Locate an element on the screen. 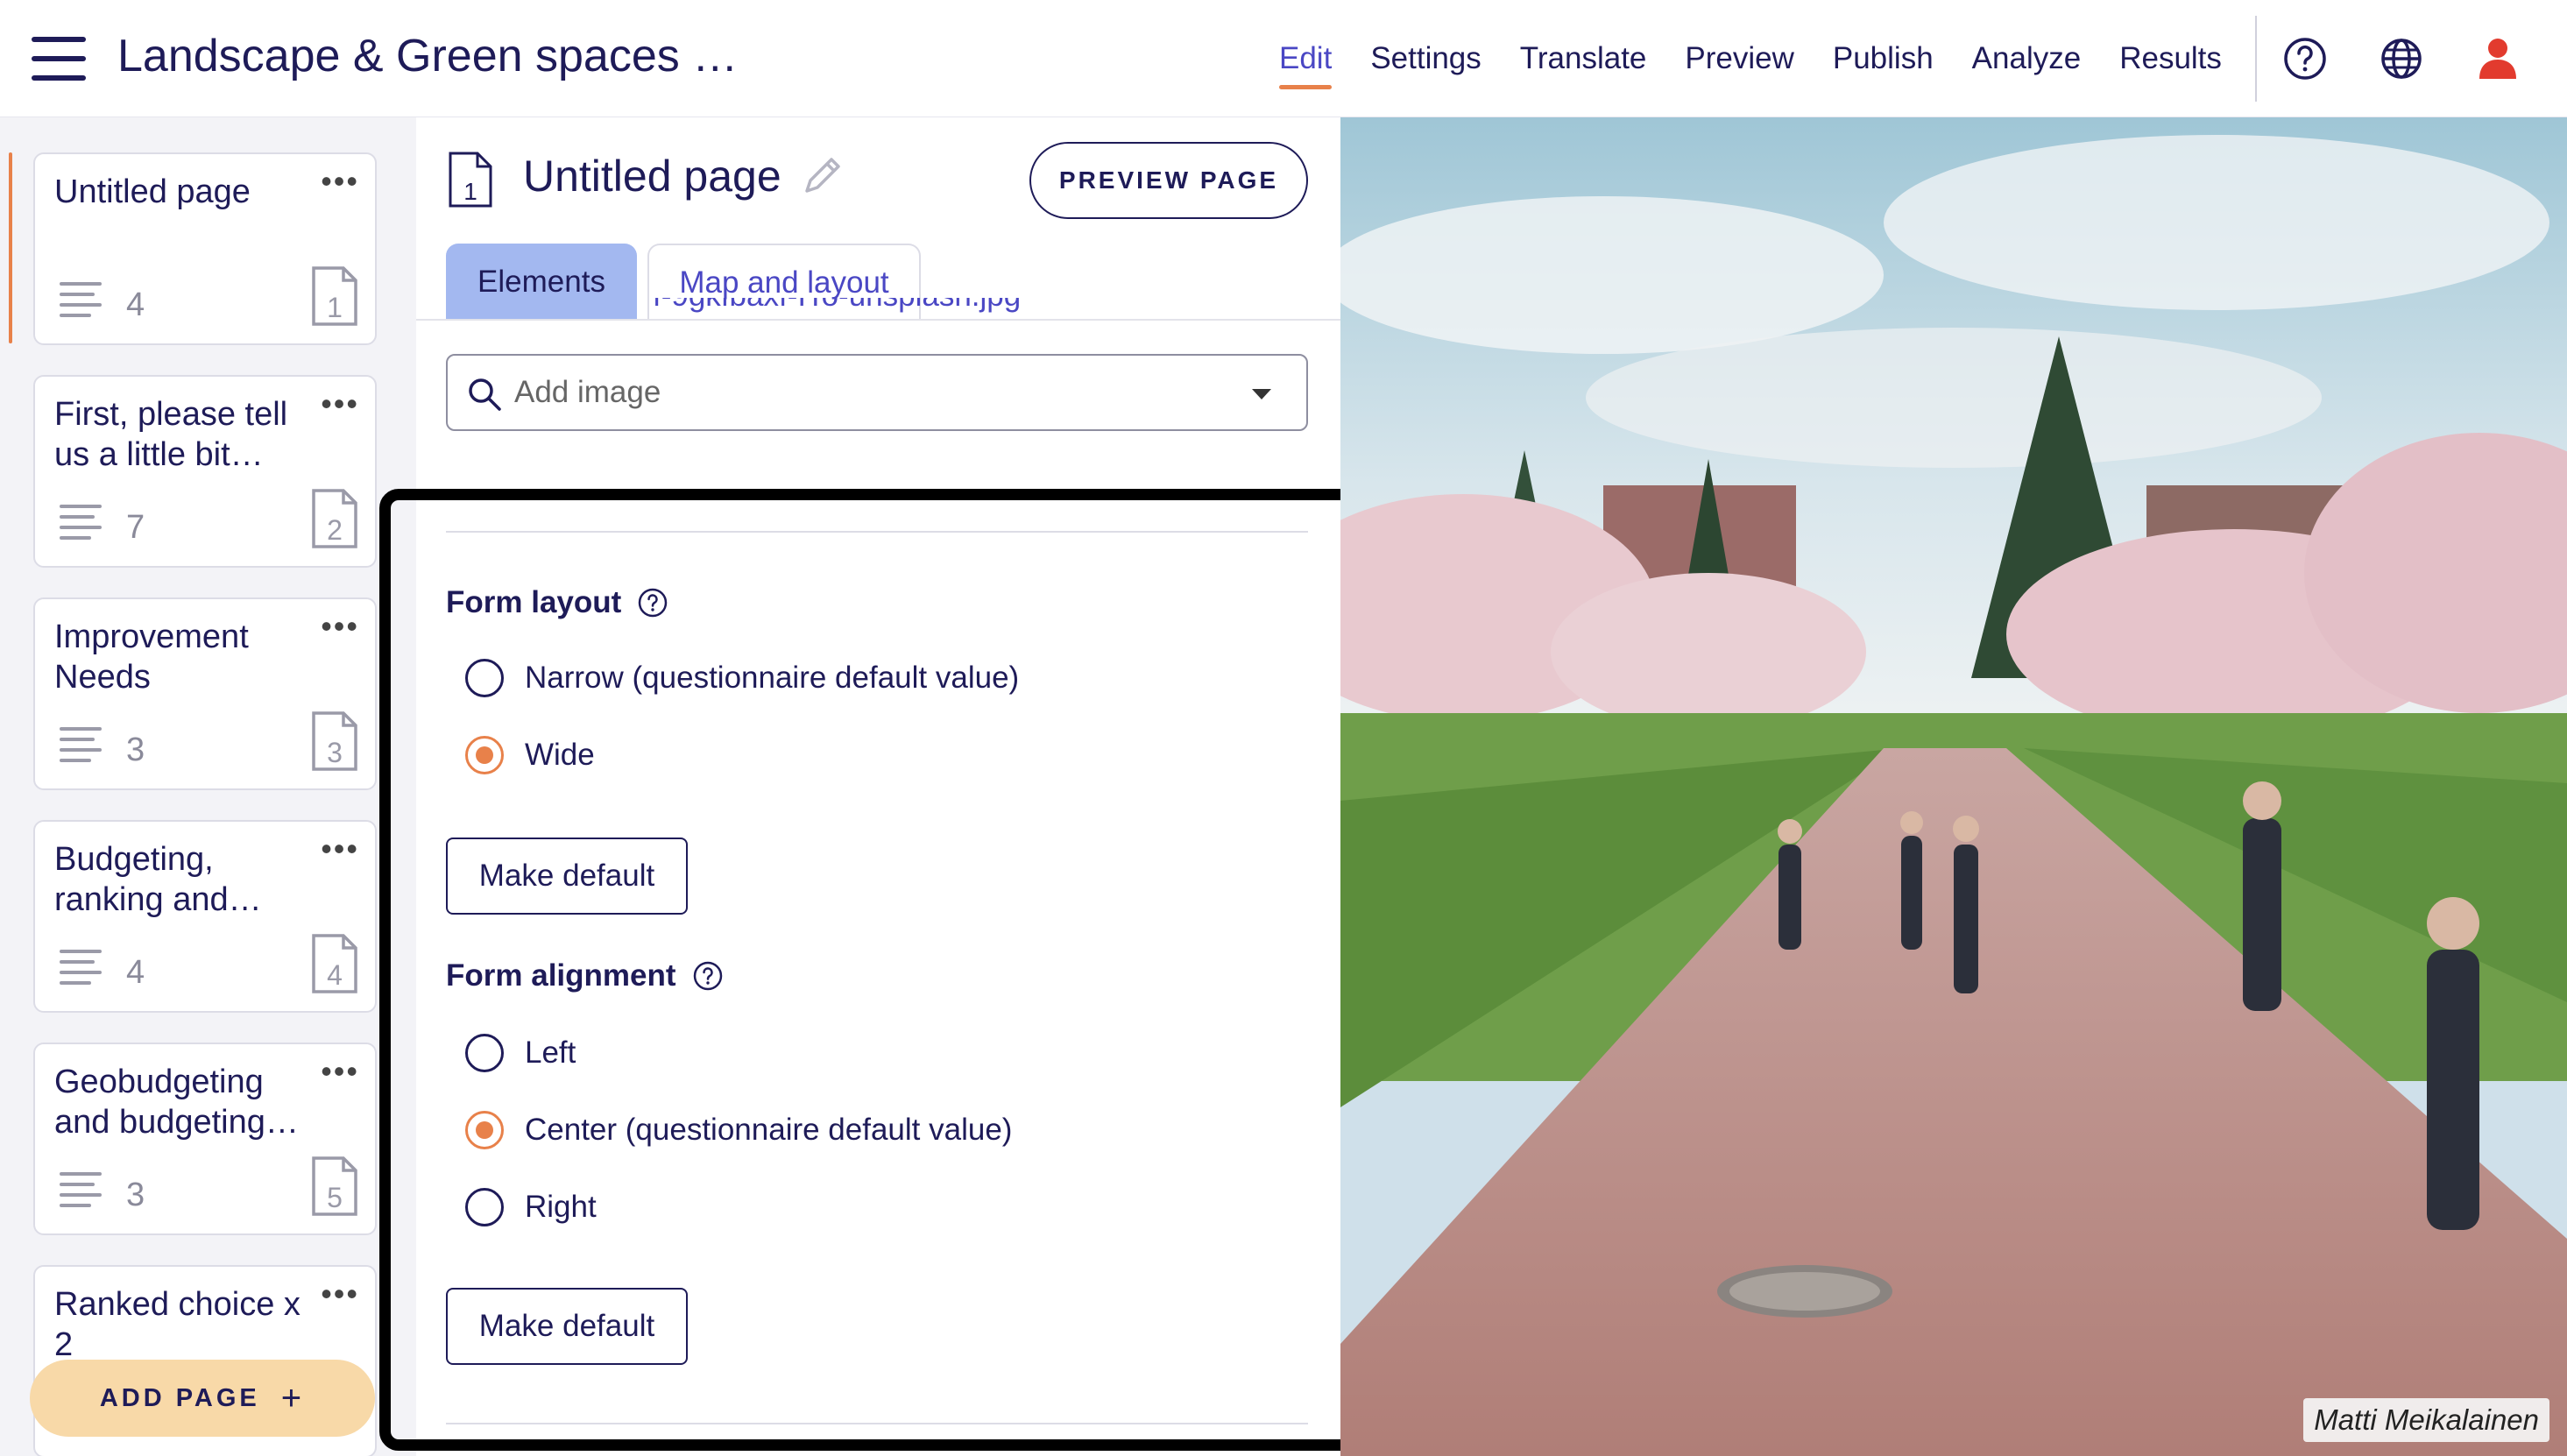 This screenshot has height=1456, width=2567. active-page-marker is located at coordinates (10, 247).